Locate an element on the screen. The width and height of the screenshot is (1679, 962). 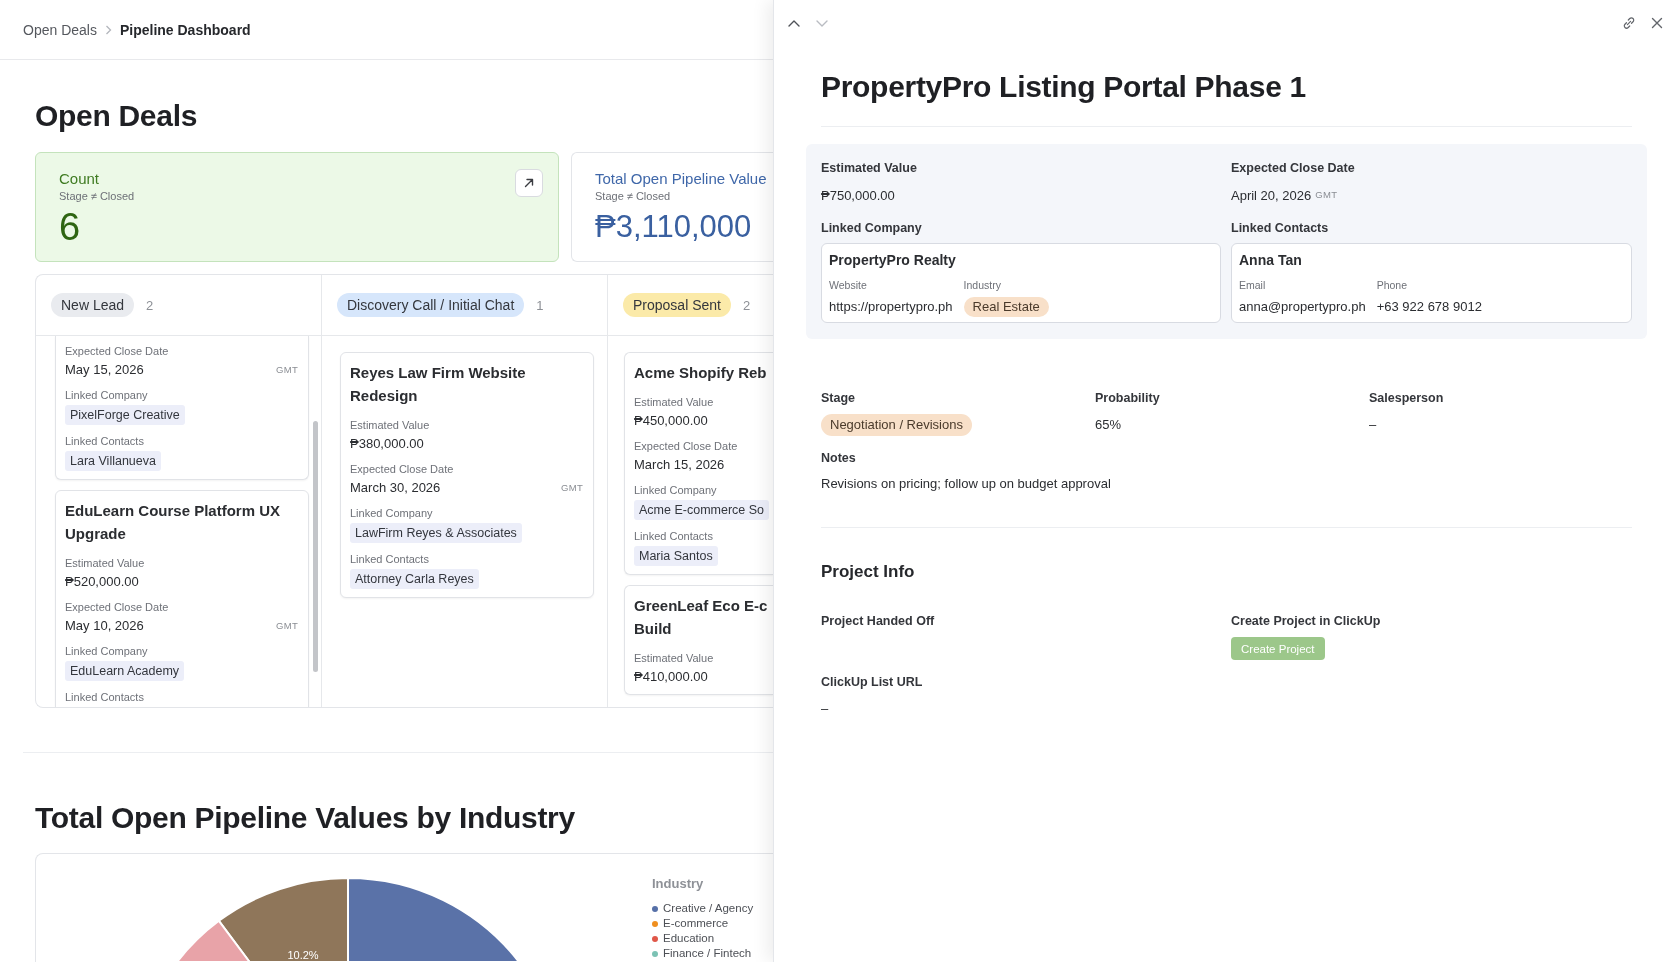
legend-label: Education is located at coordinates (689, 938).